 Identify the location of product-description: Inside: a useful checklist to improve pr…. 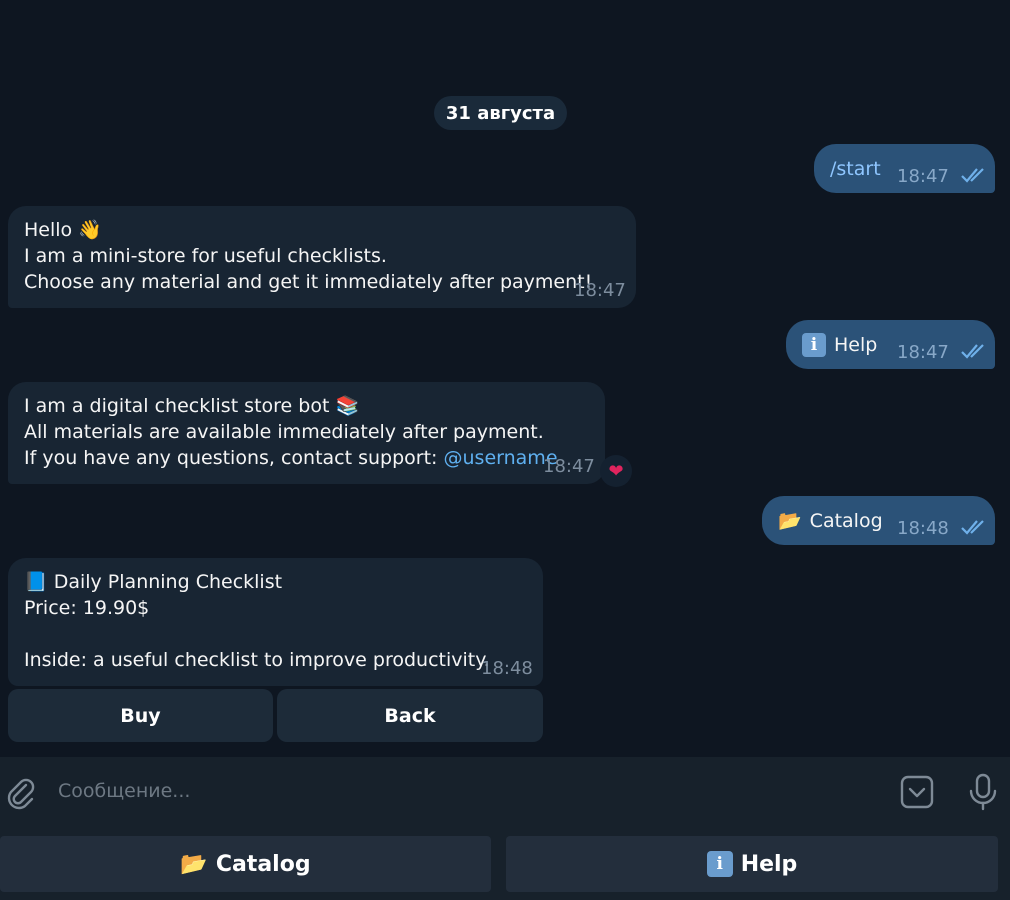
(257, 660).